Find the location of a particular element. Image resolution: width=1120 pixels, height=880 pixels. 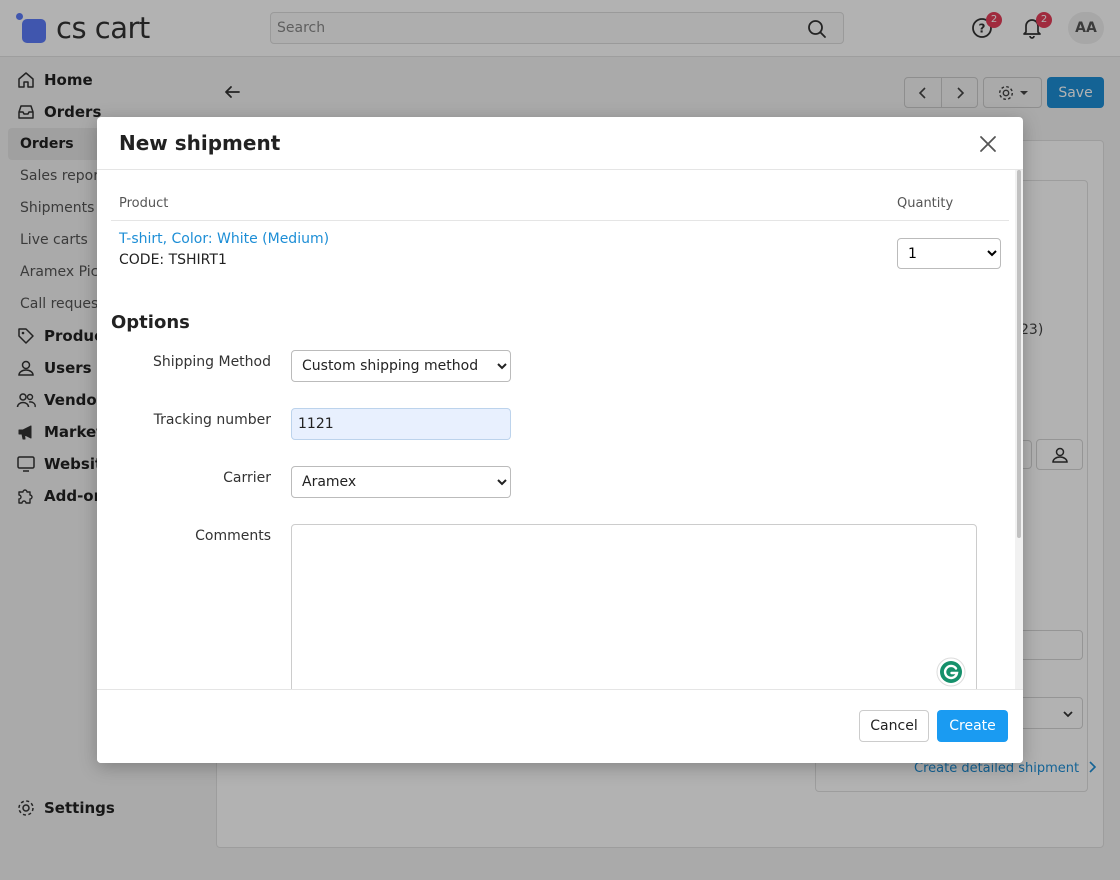

carrier-label: Carrier is located at coordinates (247, 478).